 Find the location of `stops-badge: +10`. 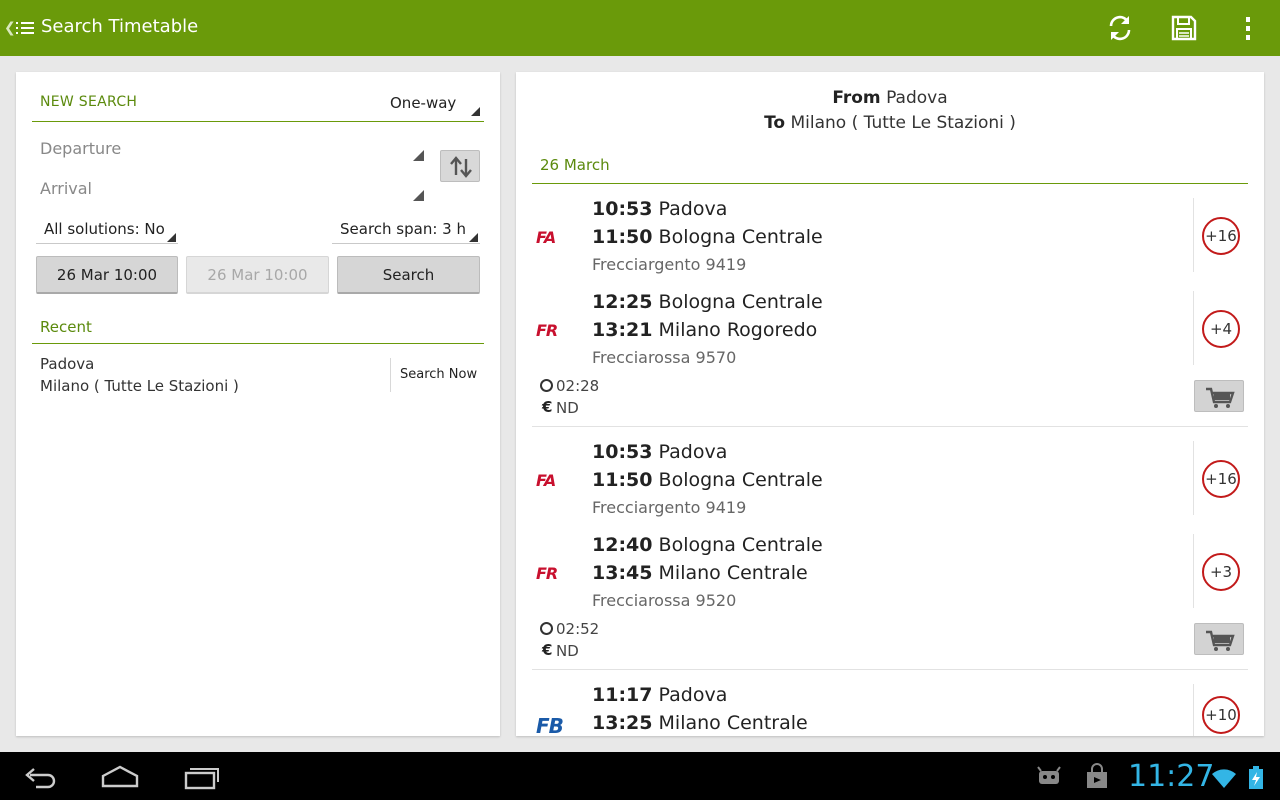

stops-badge: +10 is located at coordinates (1221, 715).